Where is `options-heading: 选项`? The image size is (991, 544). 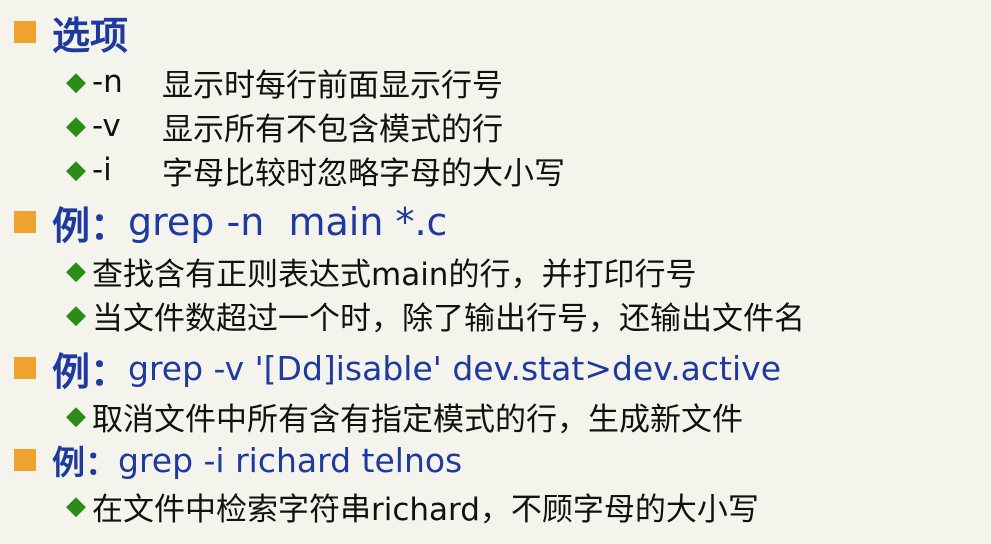
options-heading: 选项 is located at coordinates (90, 35).